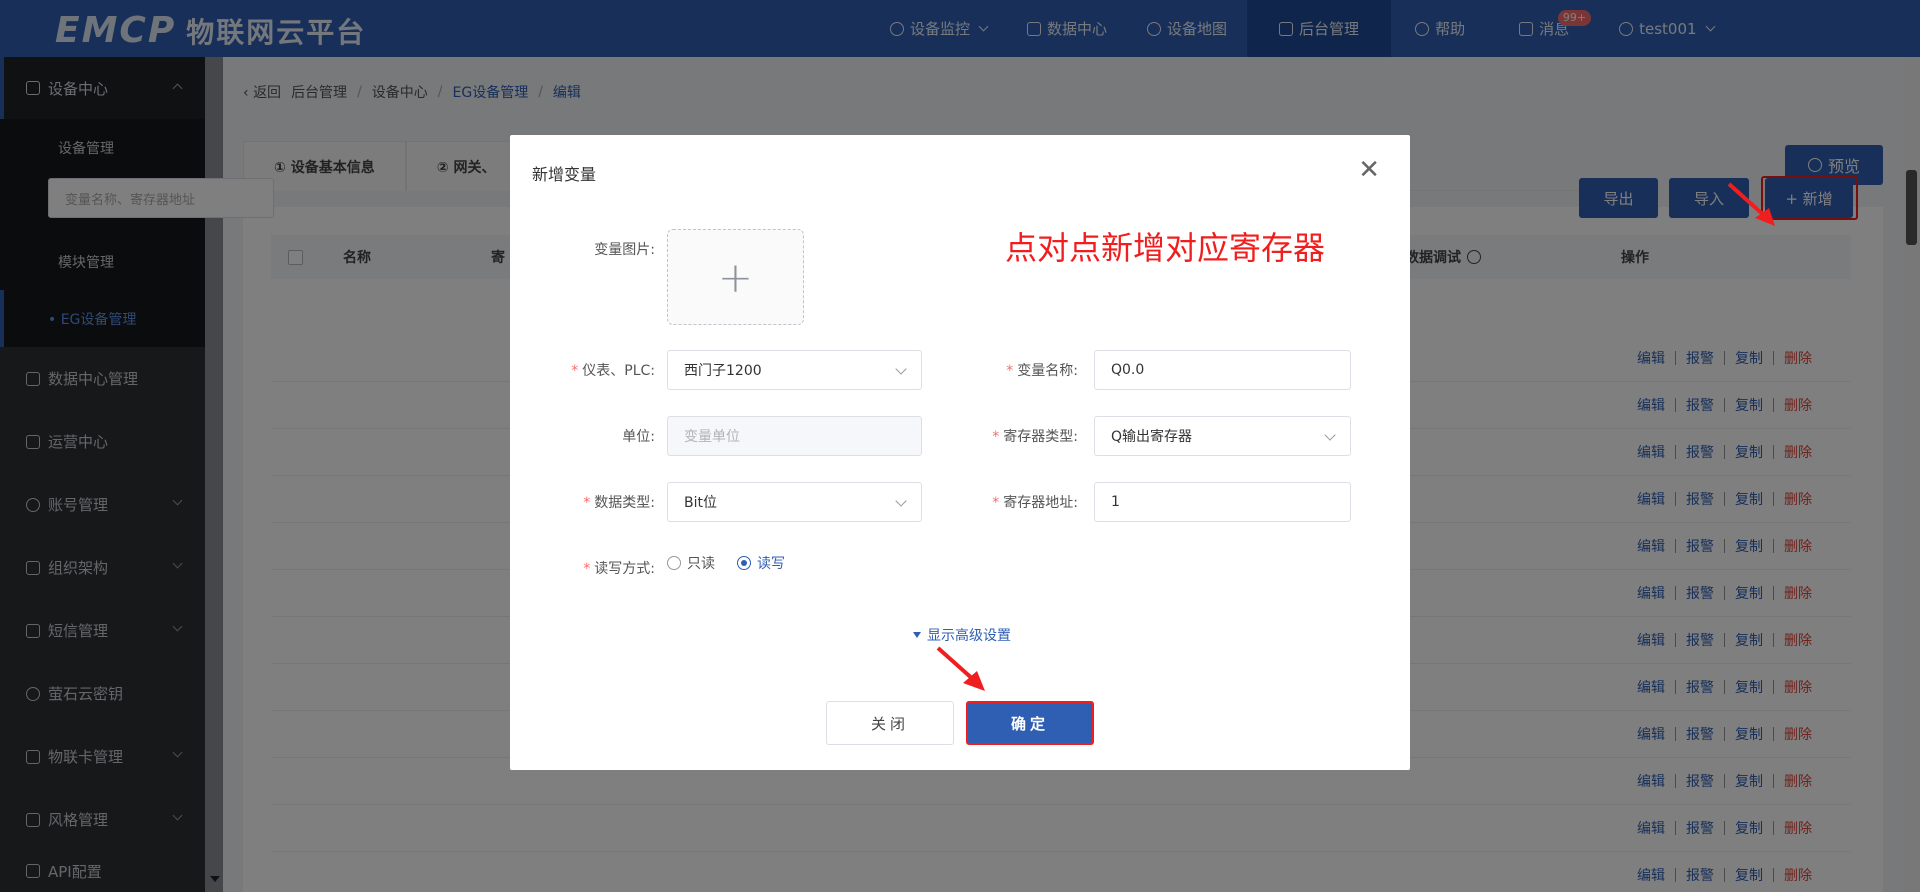 The width and height of the screenshot is (1920, 892). I want to click on label-data-type: * 数据类型:, so click(619, 503).